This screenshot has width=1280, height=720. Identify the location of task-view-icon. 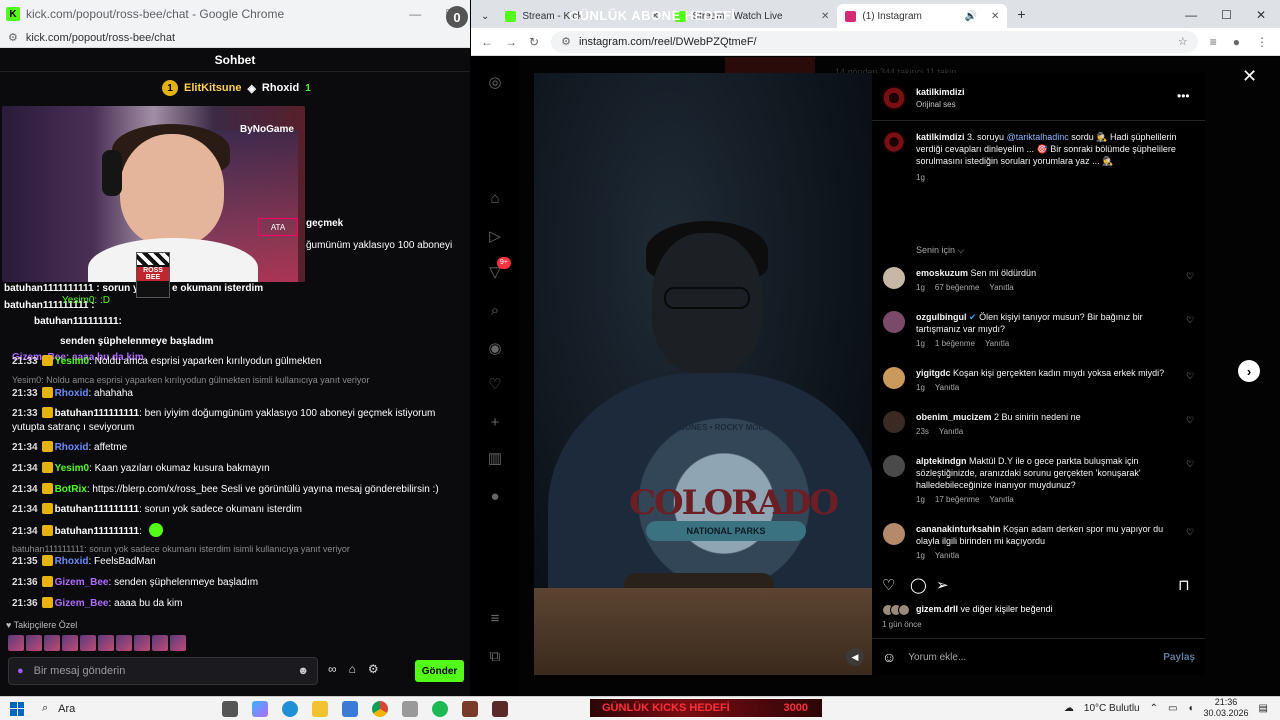
(230, 708).